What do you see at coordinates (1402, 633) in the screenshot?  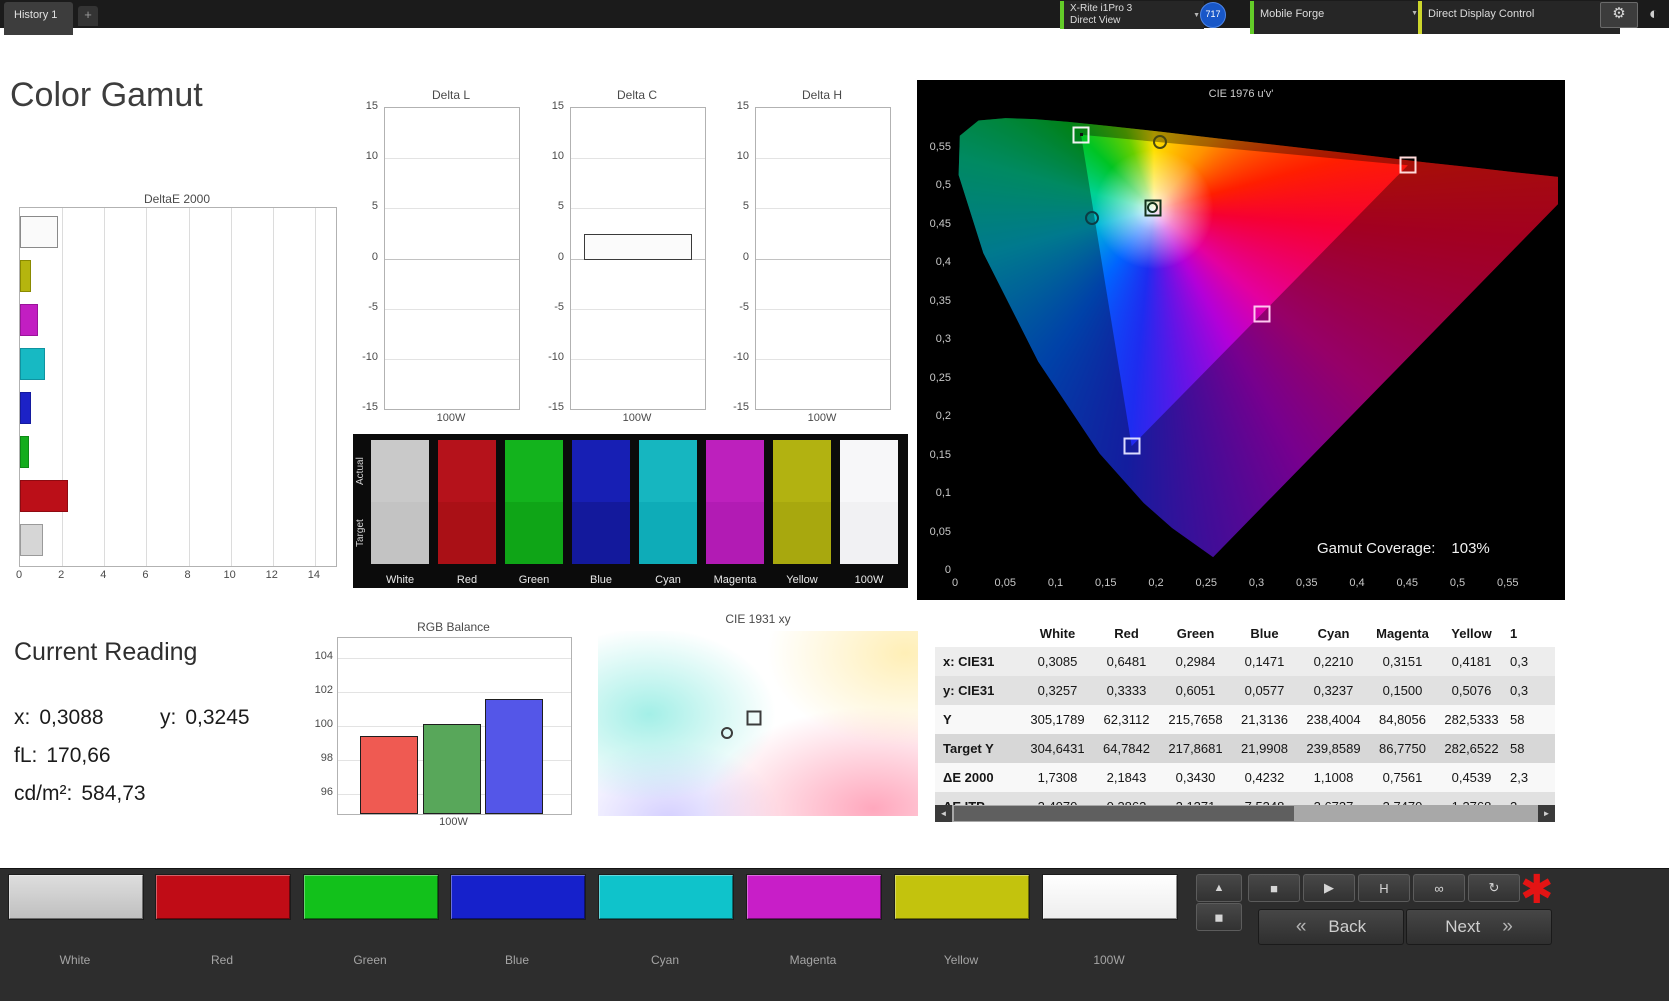 I see `table-header-cell: Magenta` at bounding box center [1402, 633].